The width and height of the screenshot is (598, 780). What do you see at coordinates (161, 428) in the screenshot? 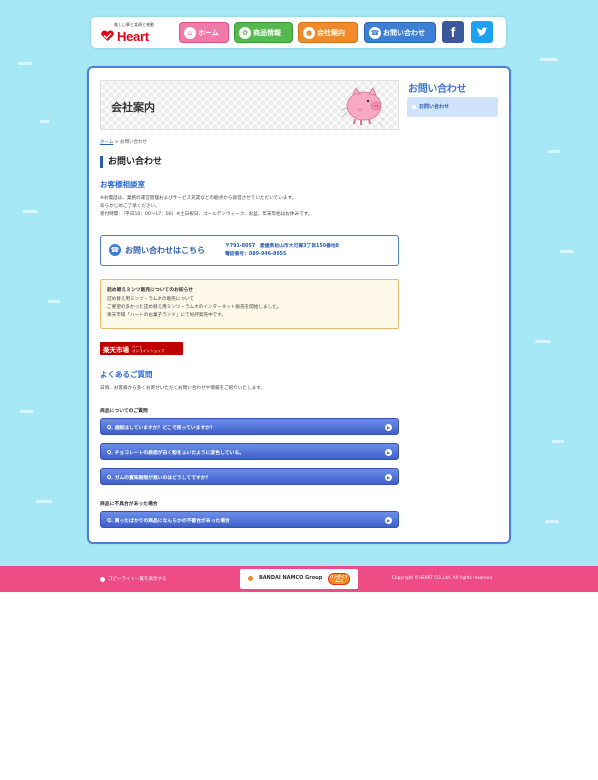
I see `faq-question-text: Q. 通販はしていますか？どこで売っていますか？` at bounding box center [161, 428].